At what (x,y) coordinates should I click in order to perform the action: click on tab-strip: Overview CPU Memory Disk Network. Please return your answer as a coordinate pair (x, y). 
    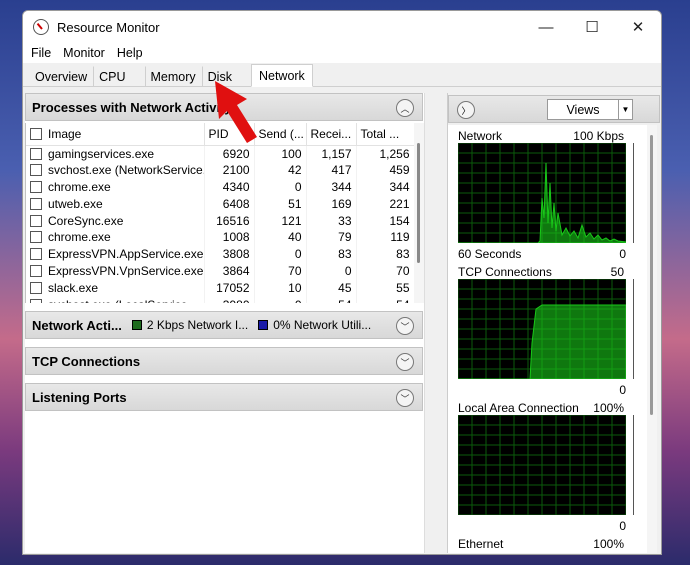
    Looking at the image, I should click on (342, 75).